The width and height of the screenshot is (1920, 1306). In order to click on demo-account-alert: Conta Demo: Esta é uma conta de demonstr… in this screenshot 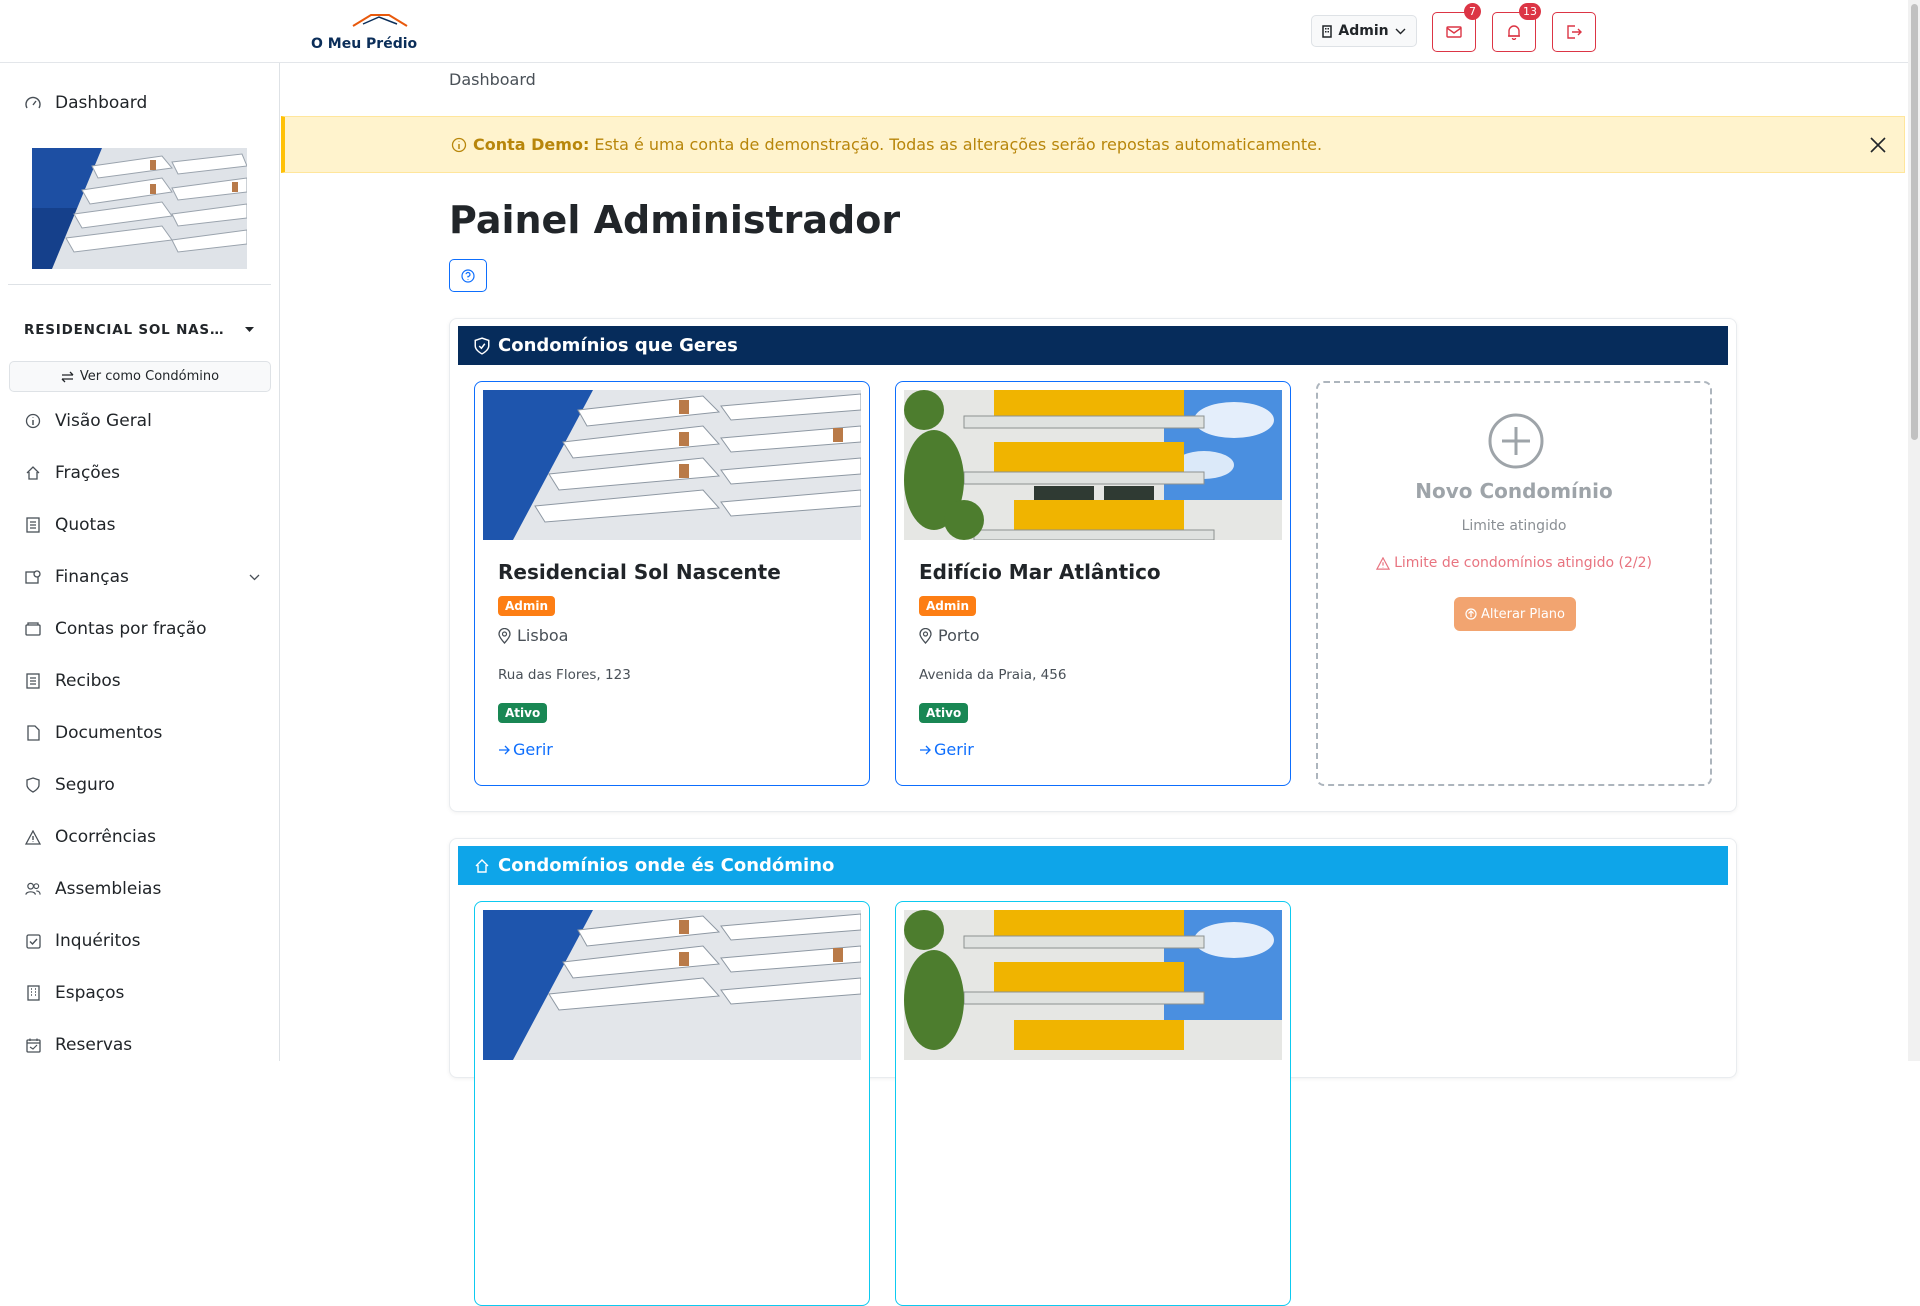, I will do `click(1093, 144)`.